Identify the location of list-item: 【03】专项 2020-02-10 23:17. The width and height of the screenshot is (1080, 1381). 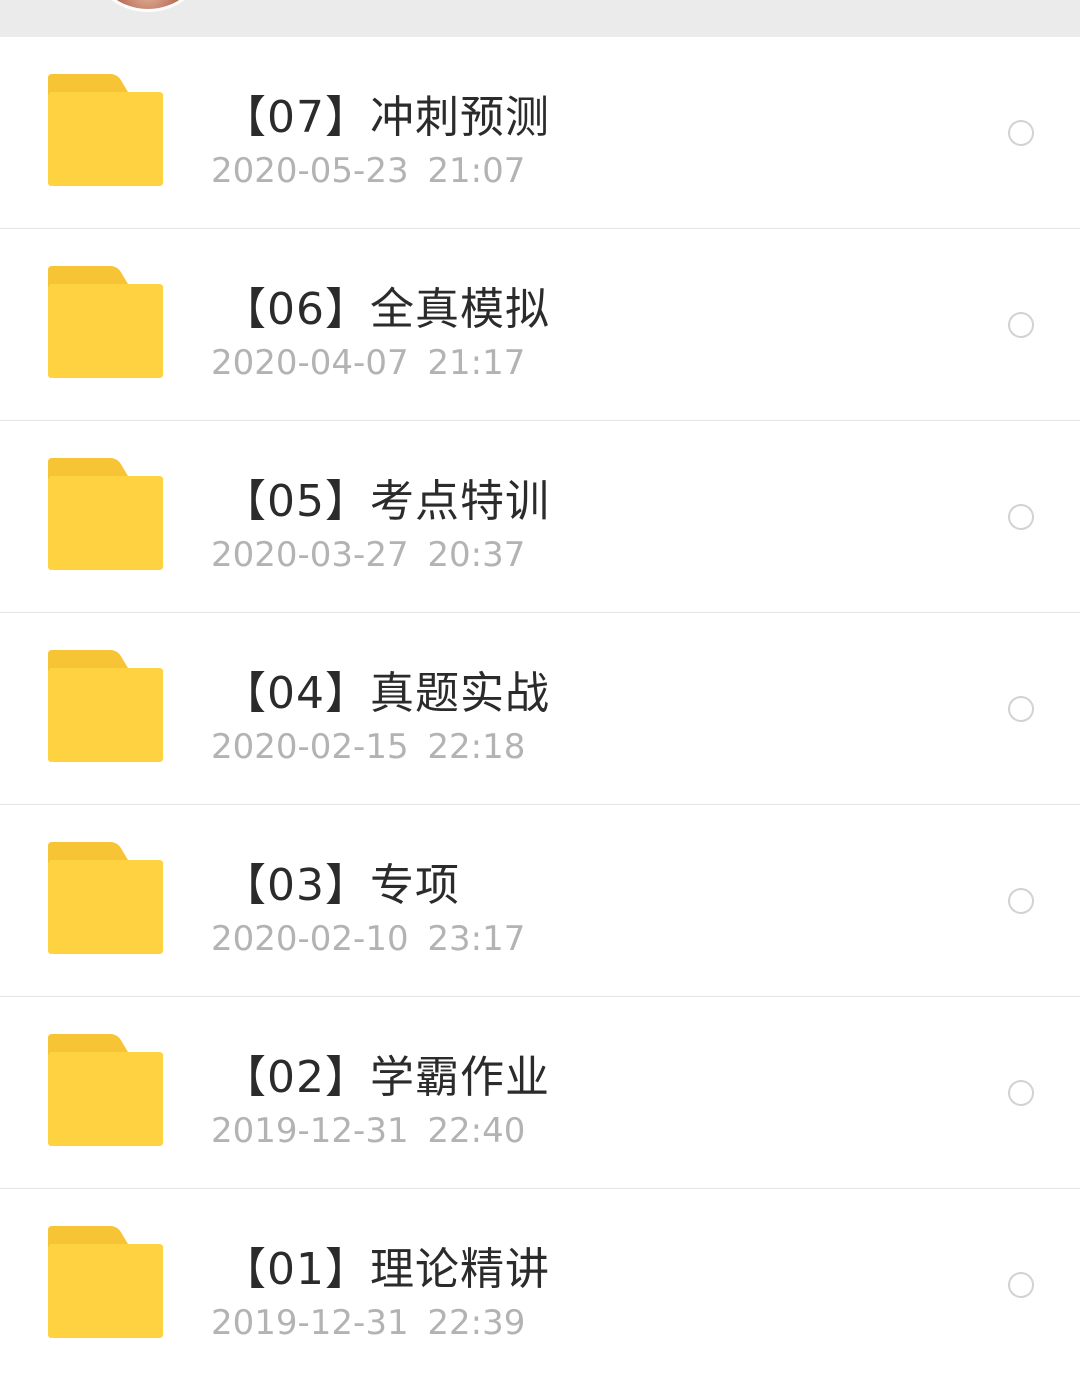
(540, 901).